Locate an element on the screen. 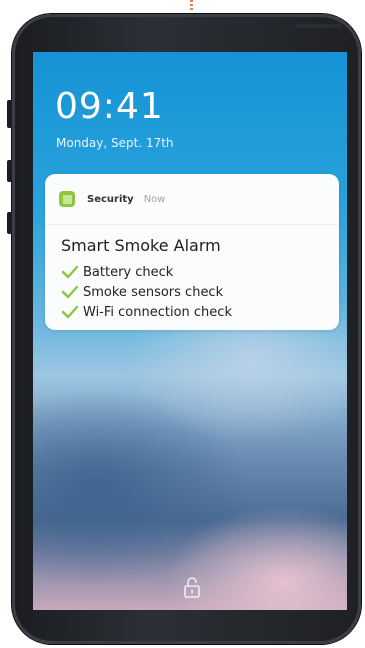 This screenshot has width=365, height=648. notification-header: Security Now is located at coordinates (112, 199).